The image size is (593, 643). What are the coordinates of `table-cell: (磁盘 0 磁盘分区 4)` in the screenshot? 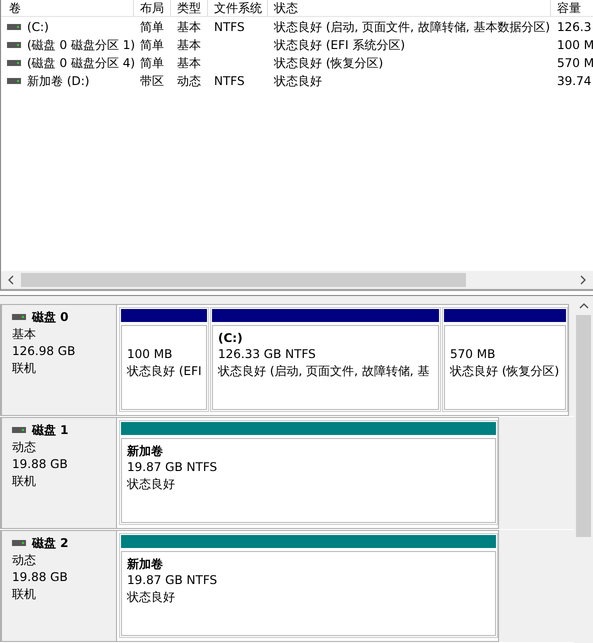 It's located at (81, 63).